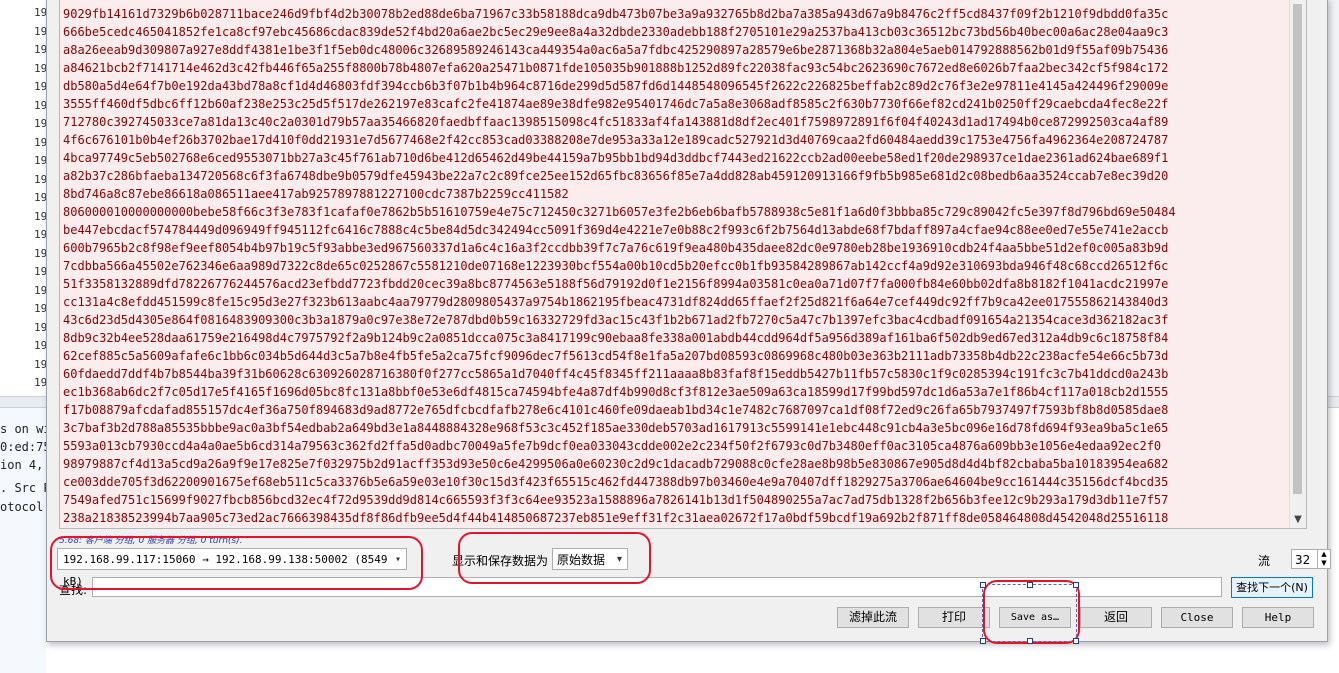  Describe the element at coordinates (1116, 617) in the screenshot. I see `back-button: 返回` at that location.